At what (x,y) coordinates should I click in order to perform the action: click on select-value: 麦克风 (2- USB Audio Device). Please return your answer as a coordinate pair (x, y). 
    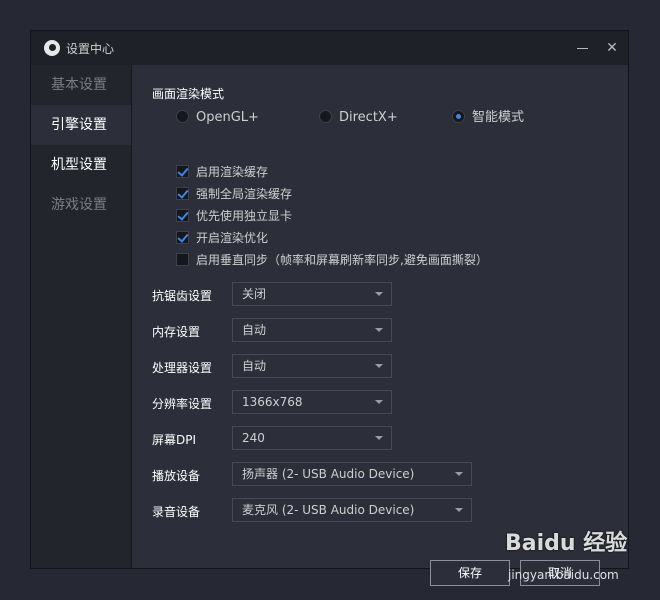
    Looking at the image, I should click on (328, 510).